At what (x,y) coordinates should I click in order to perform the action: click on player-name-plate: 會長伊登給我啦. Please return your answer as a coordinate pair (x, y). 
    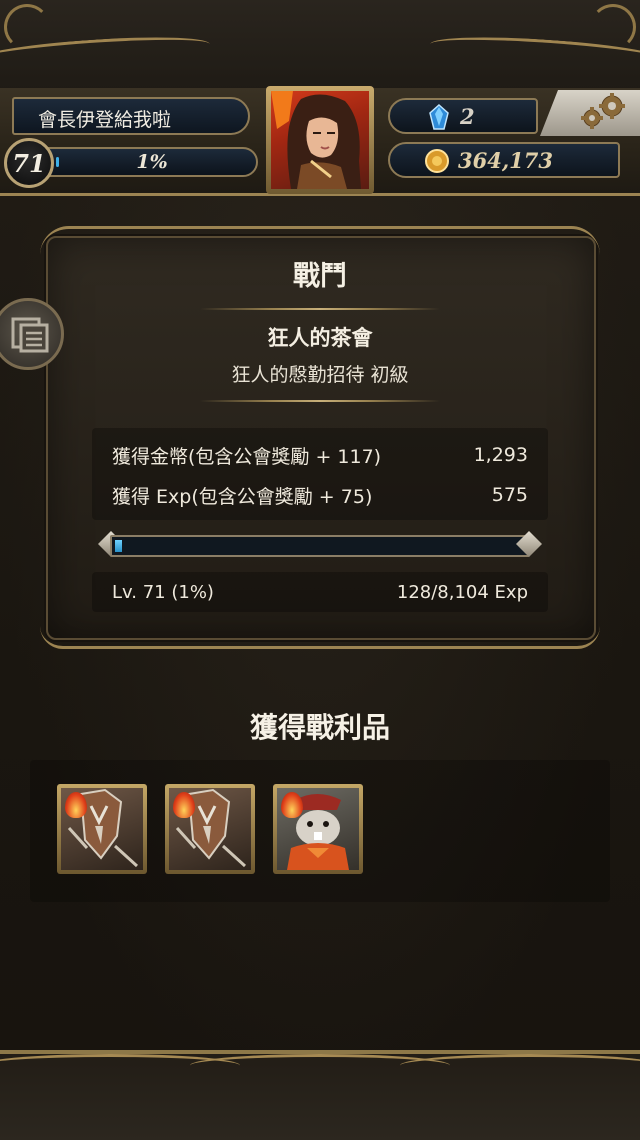
    Looking at the image, I should click on (131, 116).